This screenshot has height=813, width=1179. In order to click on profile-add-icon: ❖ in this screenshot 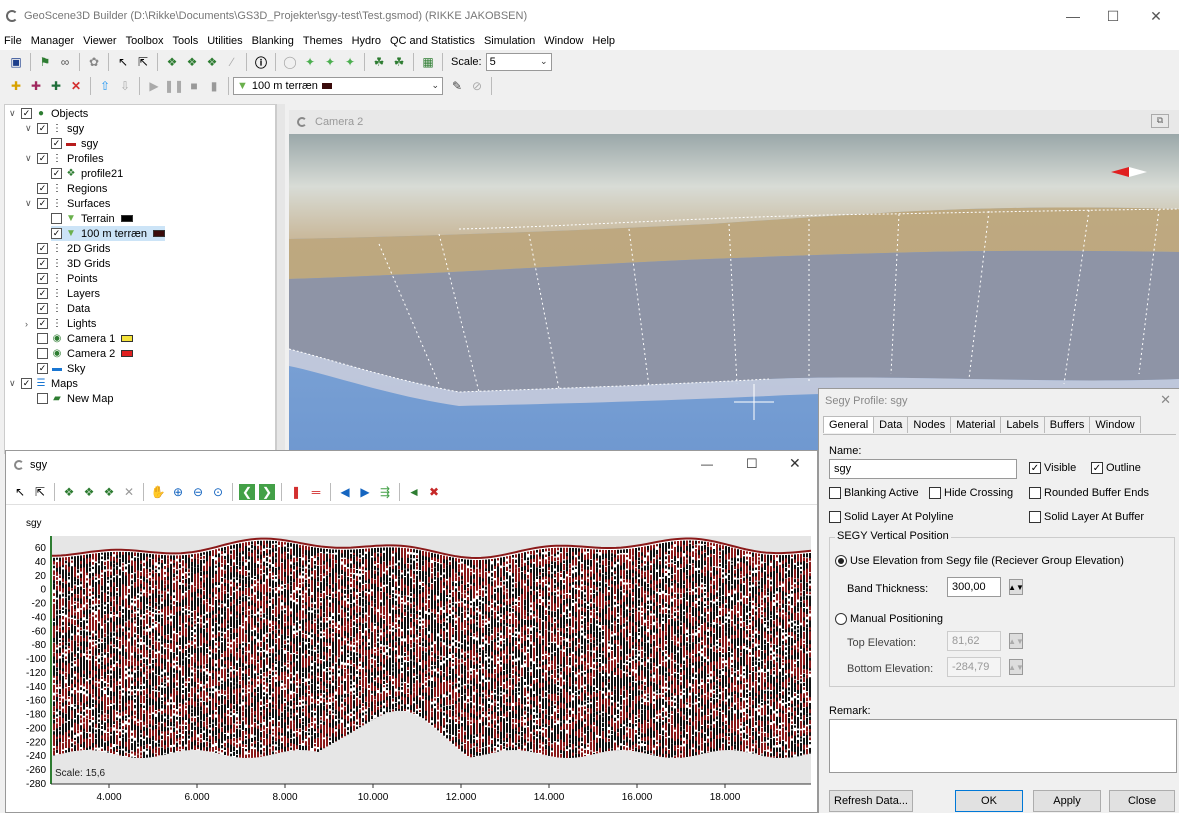, I will do `click(192, 62)`.